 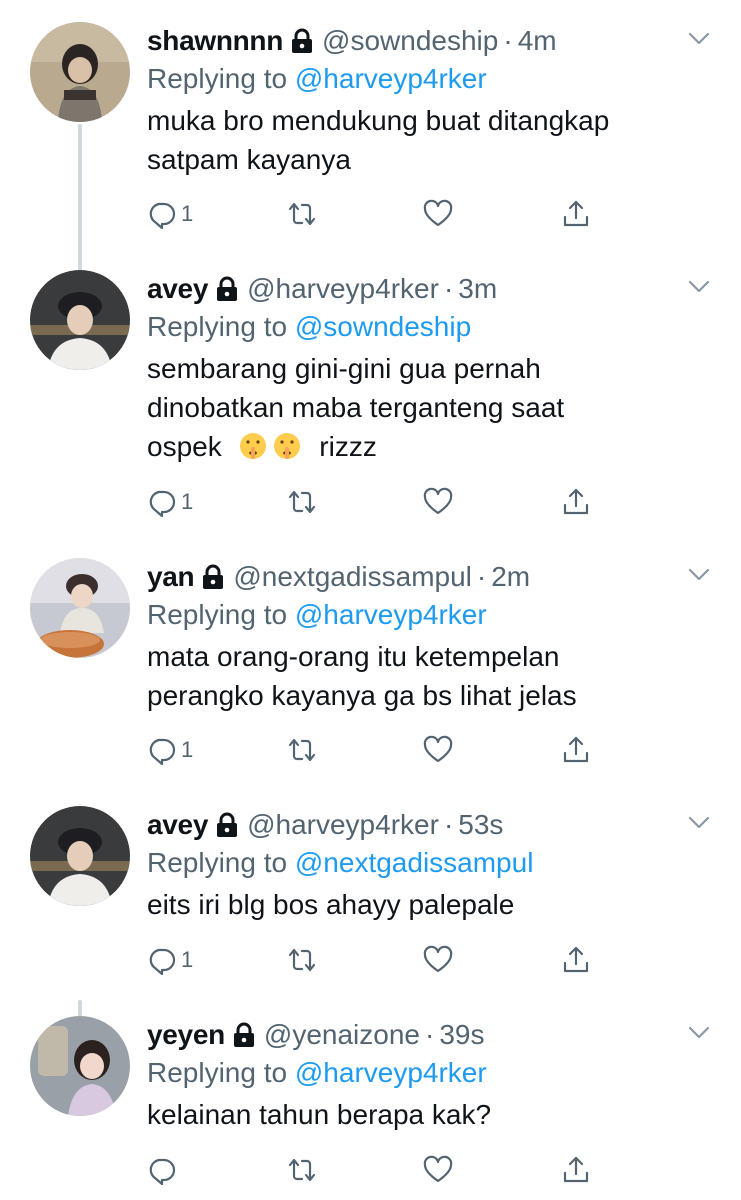 I want to click on tweet-text-line: satpam kayanya, so click(x=249, y=159).